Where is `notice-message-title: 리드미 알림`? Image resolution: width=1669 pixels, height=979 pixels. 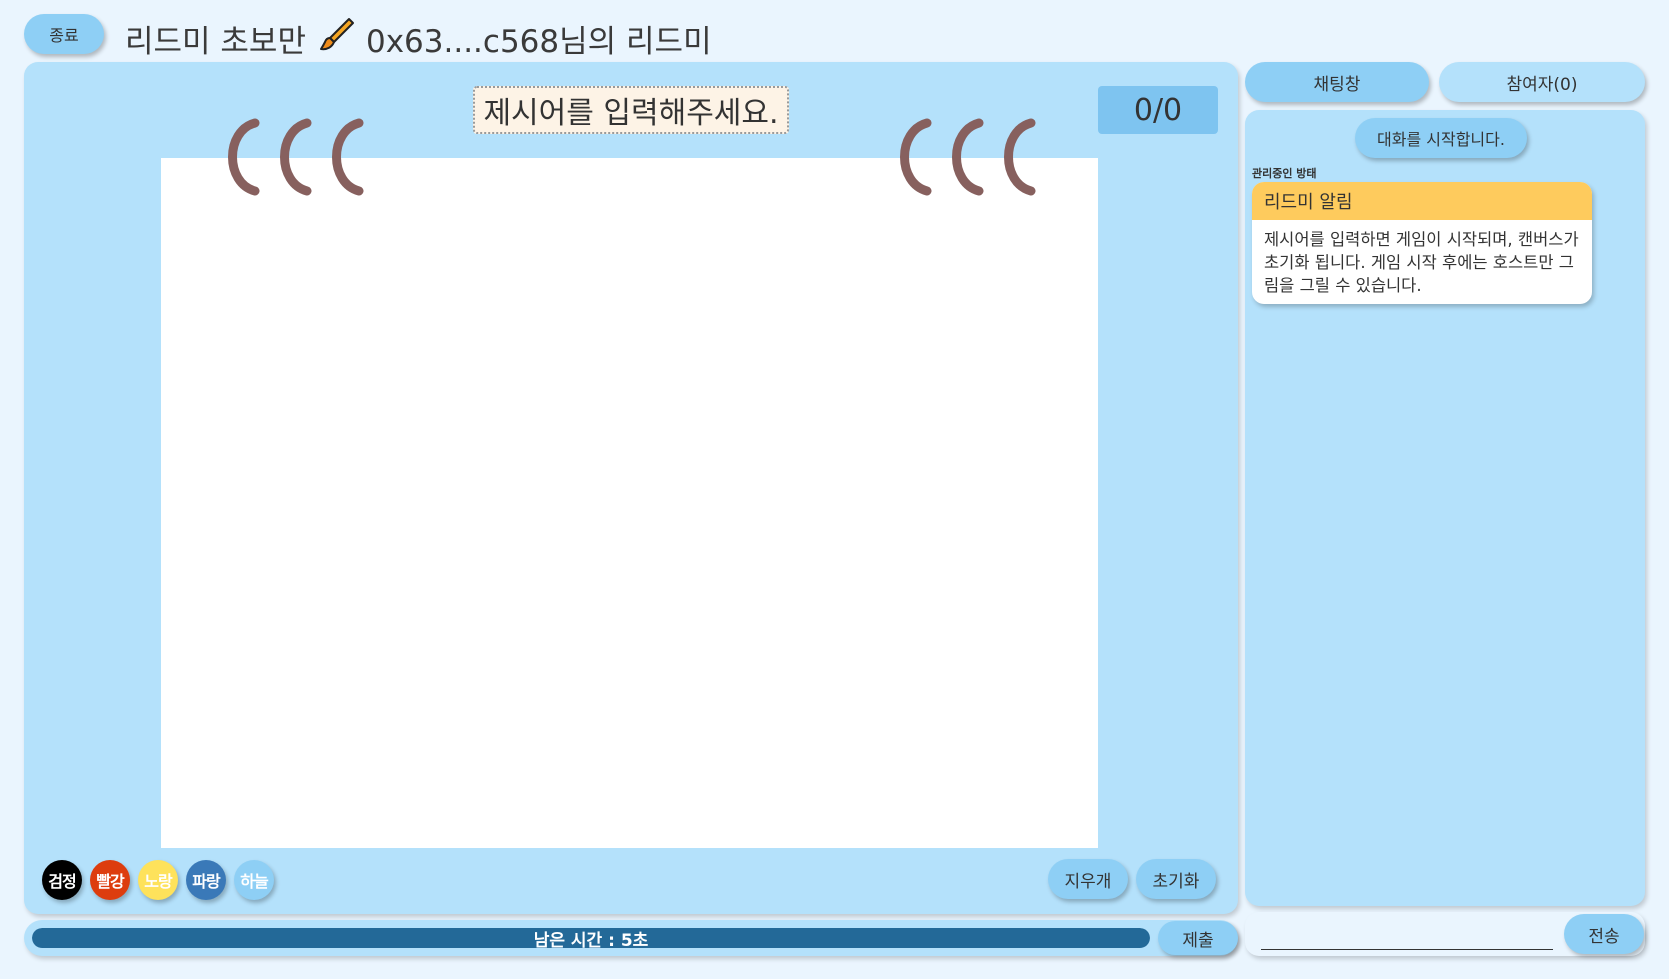 notice-message-title: 리드미 알림 is located at coordinates (1422, 201).